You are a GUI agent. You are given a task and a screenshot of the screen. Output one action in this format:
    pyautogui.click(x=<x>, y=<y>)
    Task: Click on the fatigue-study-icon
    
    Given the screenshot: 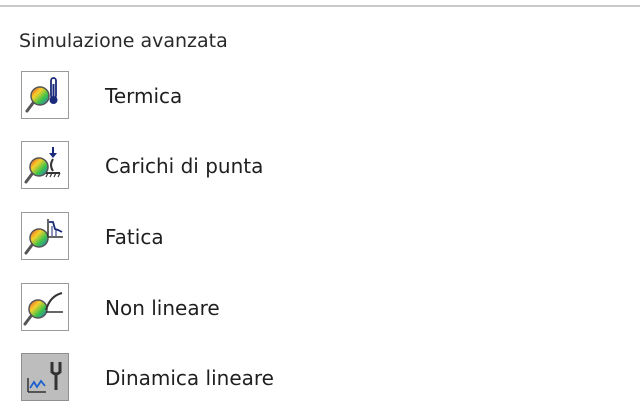 What is the action you would take?
    pyautogui.click(x=45, y=236)
    